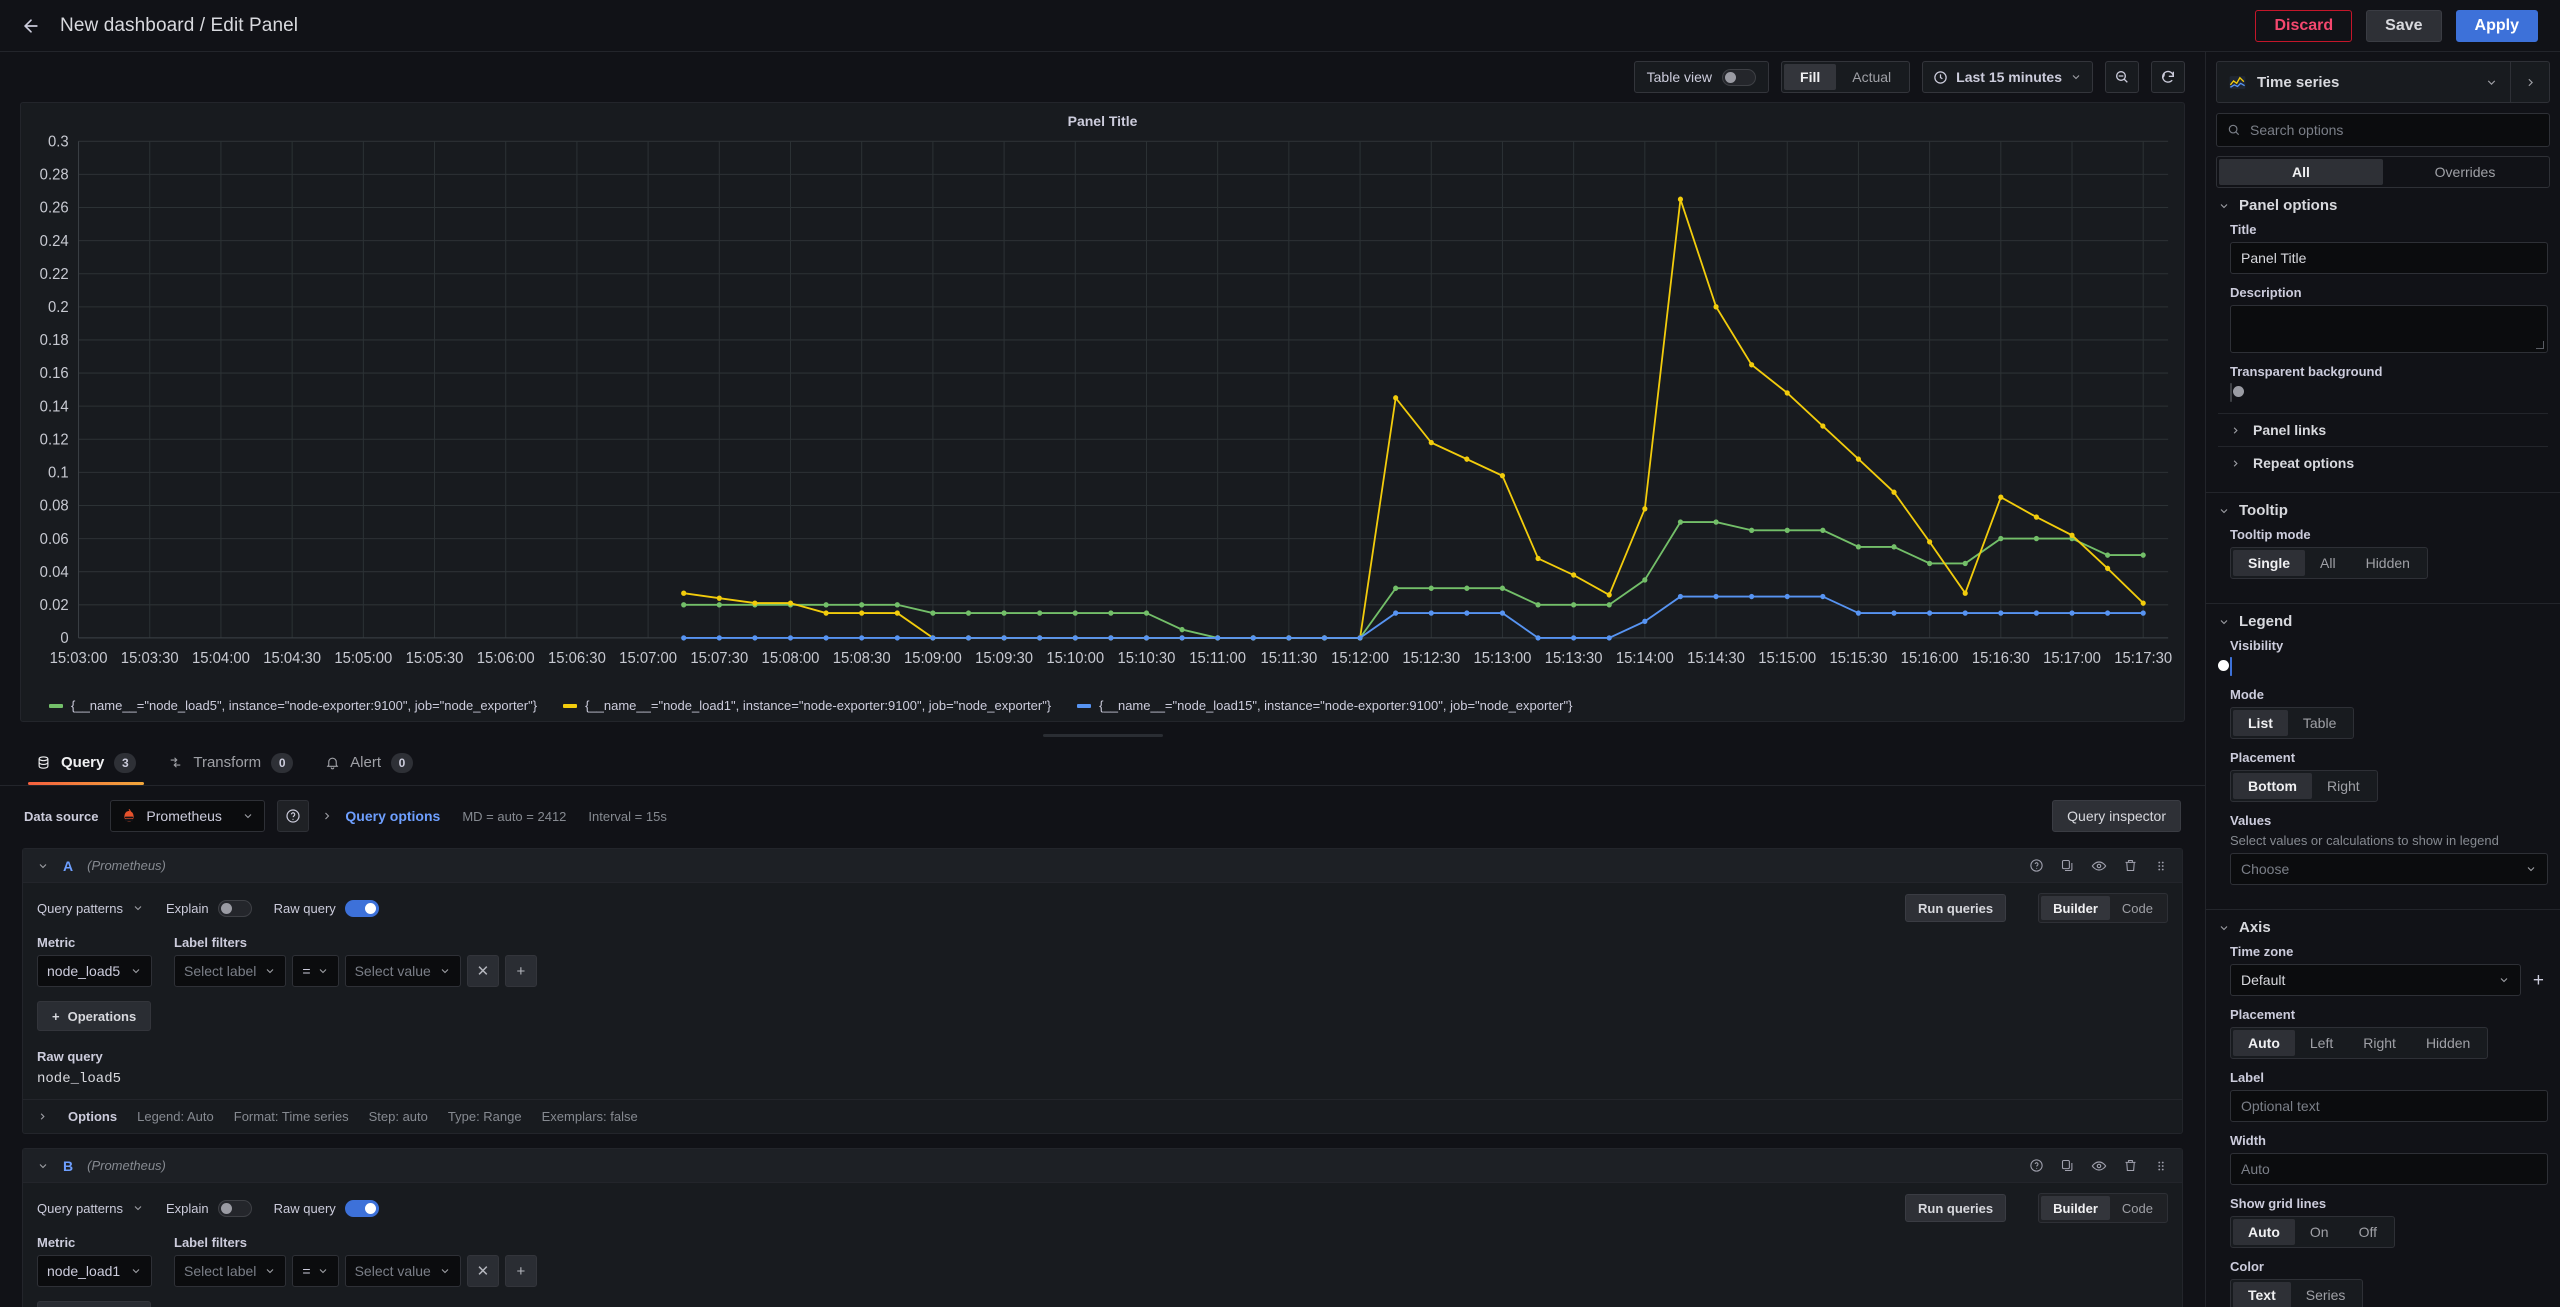  What do you see at coordinates (2319, 723) in the screenshot?
I see `legend-mode-table: Table` at bounding box center [2319, 723].